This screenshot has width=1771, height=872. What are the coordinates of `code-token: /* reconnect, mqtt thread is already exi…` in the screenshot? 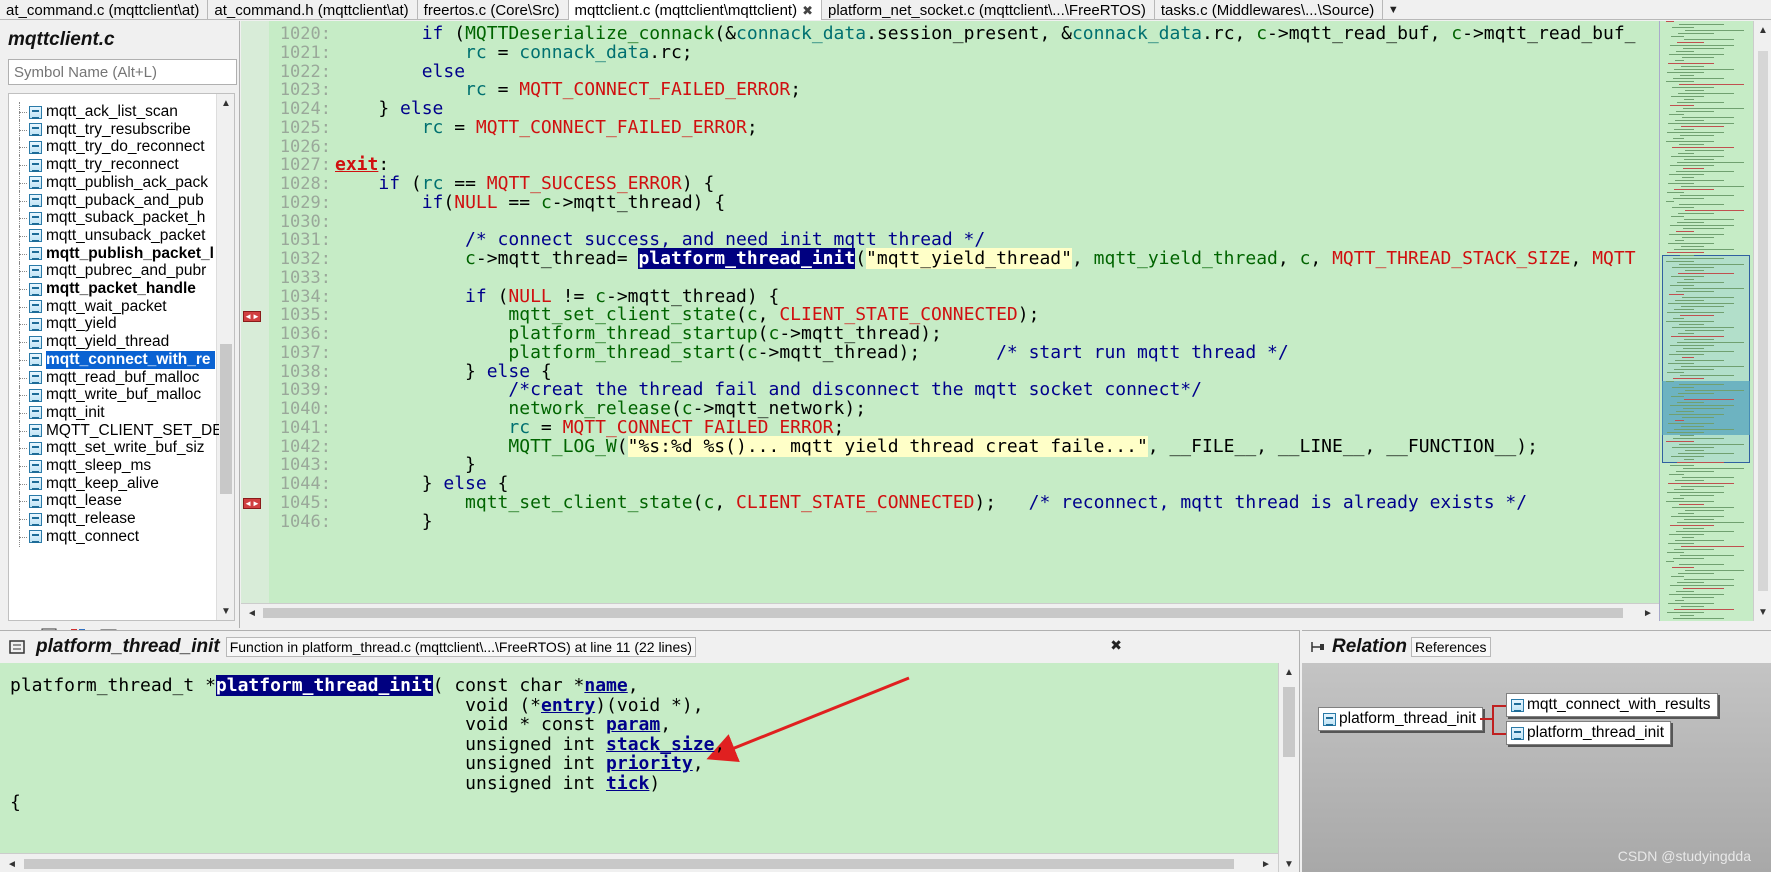 It's located at (1278, 502).